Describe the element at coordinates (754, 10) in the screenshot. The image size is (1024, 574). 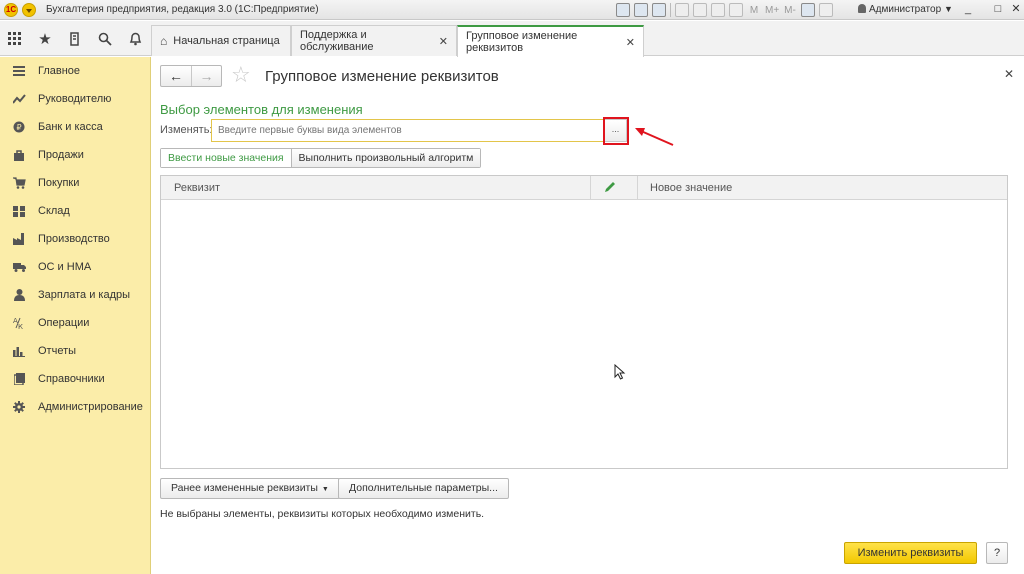
I see `memory-button: M` at that location.